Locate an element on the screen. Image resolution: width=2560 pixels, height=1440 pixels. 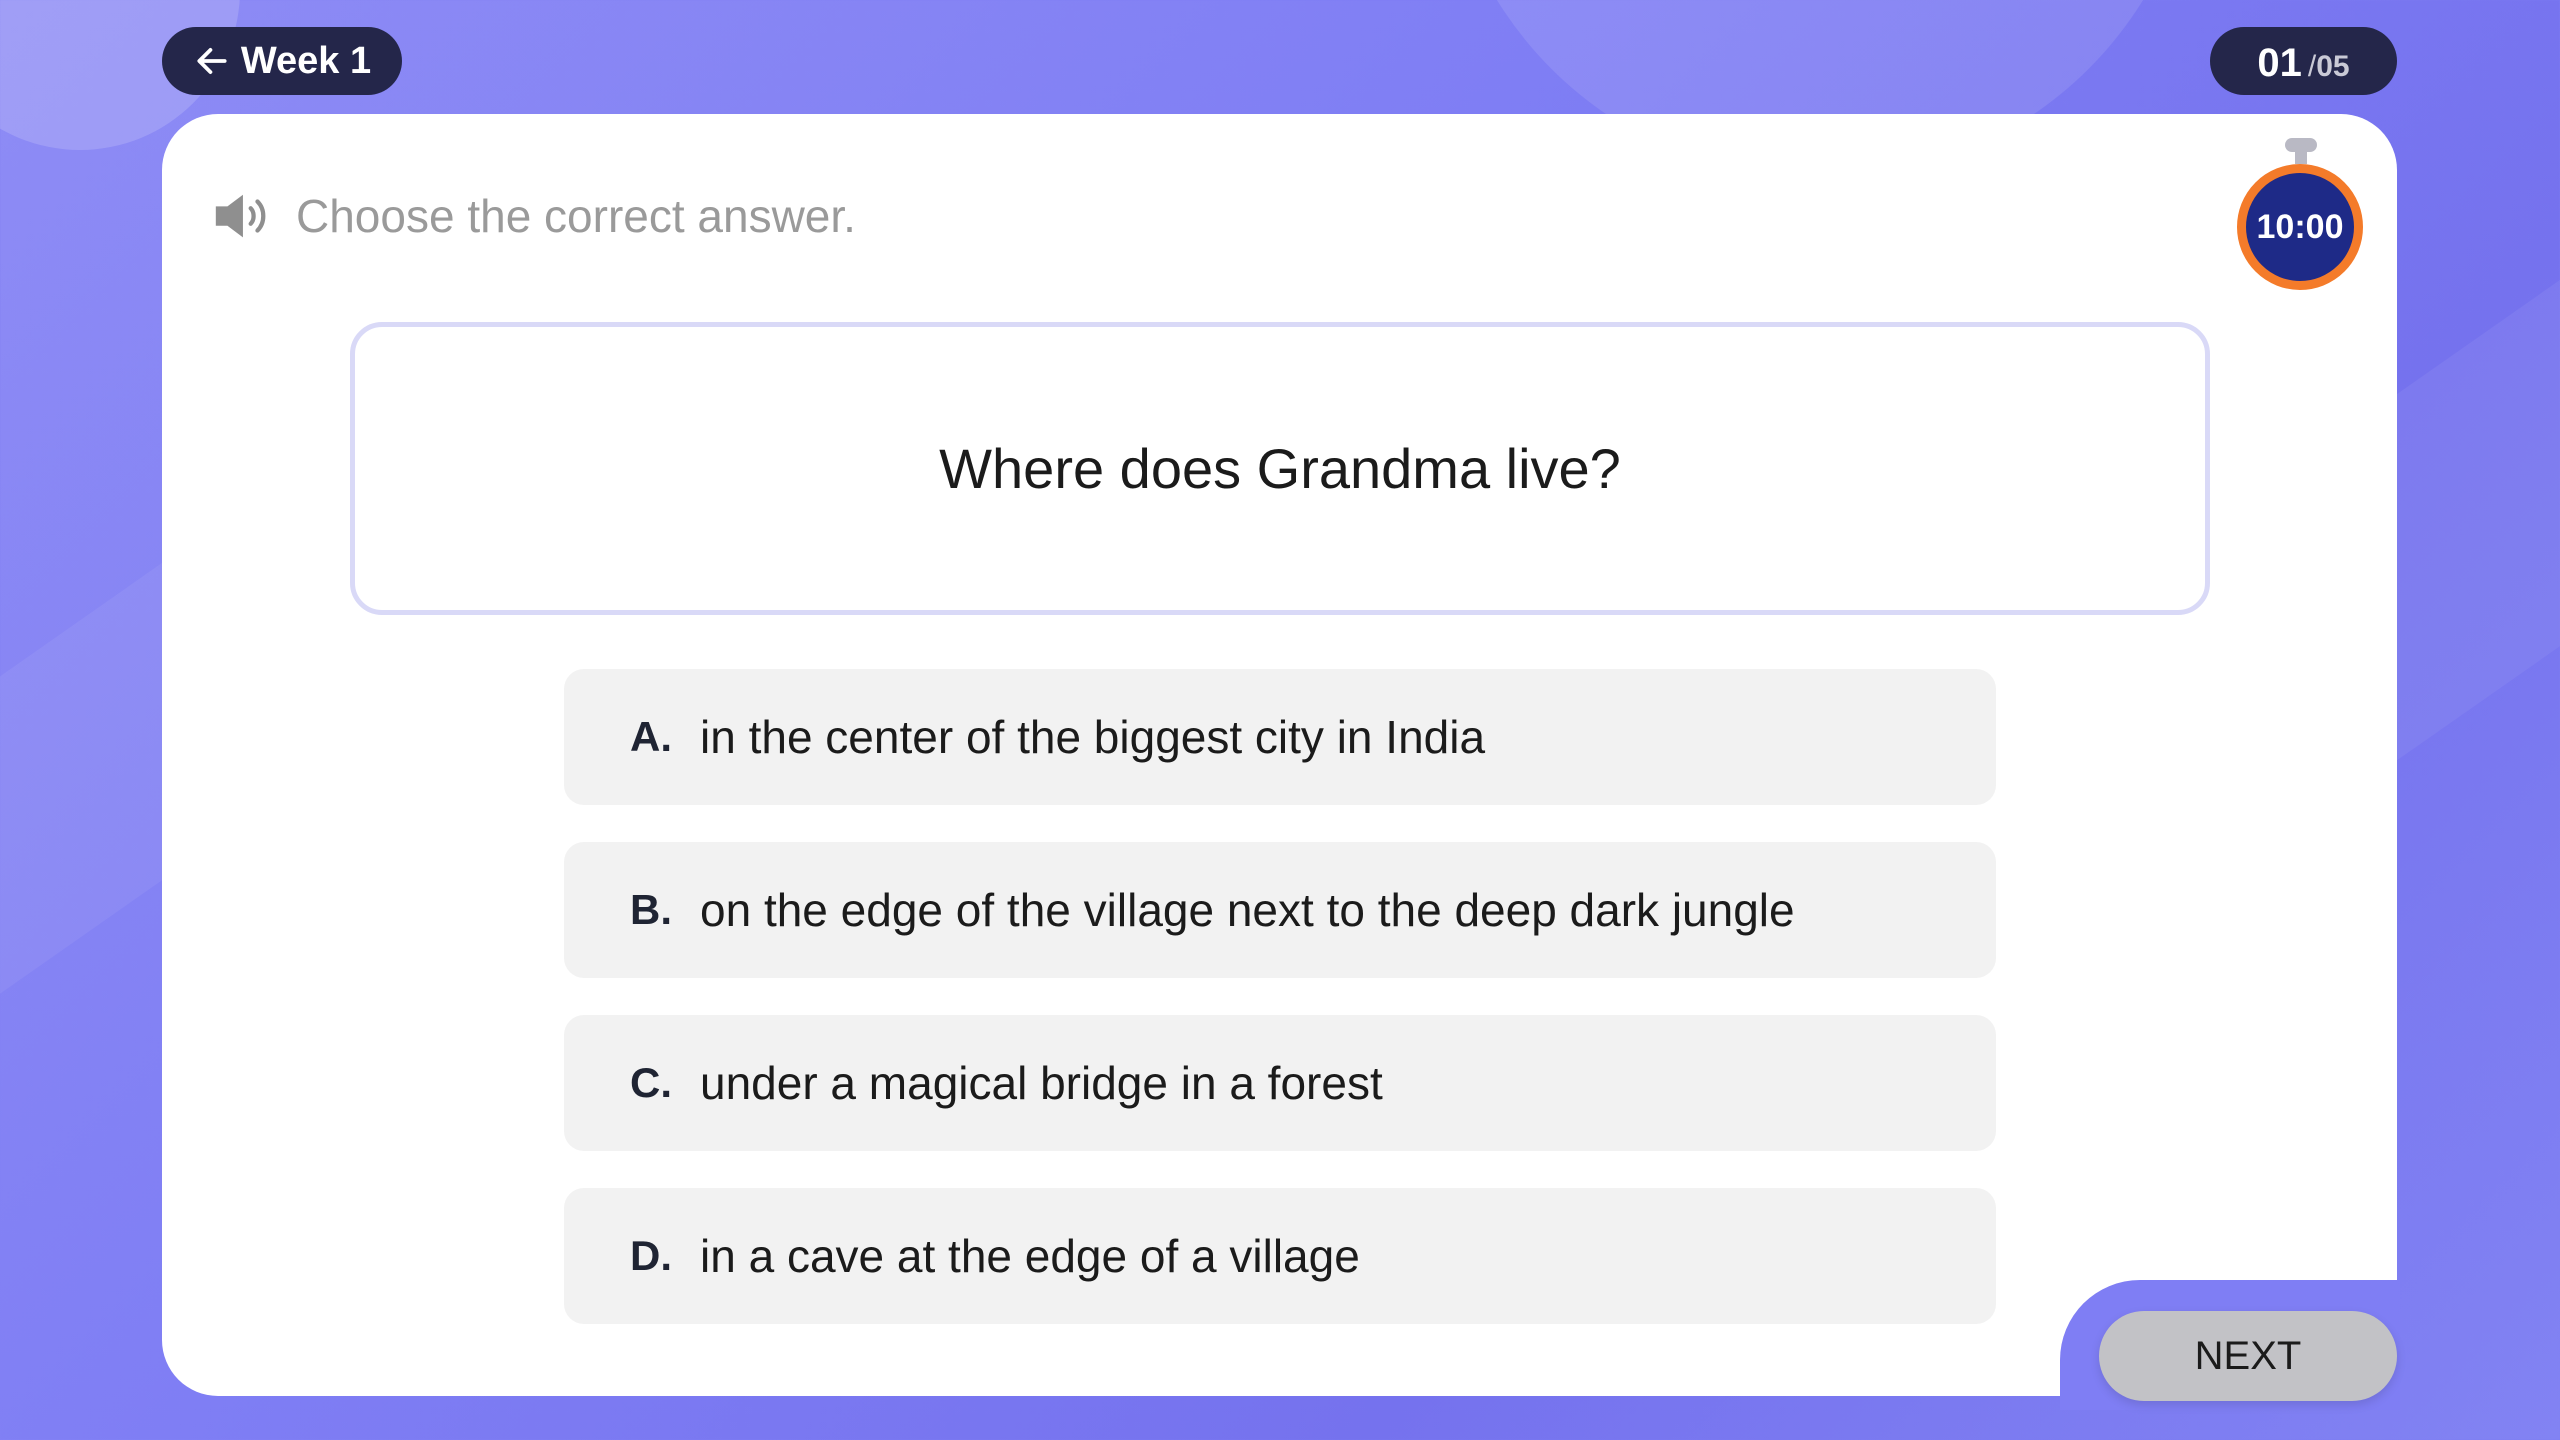
option-text: in a cave at the edge of a village is located at coordinates (1030, 1256).